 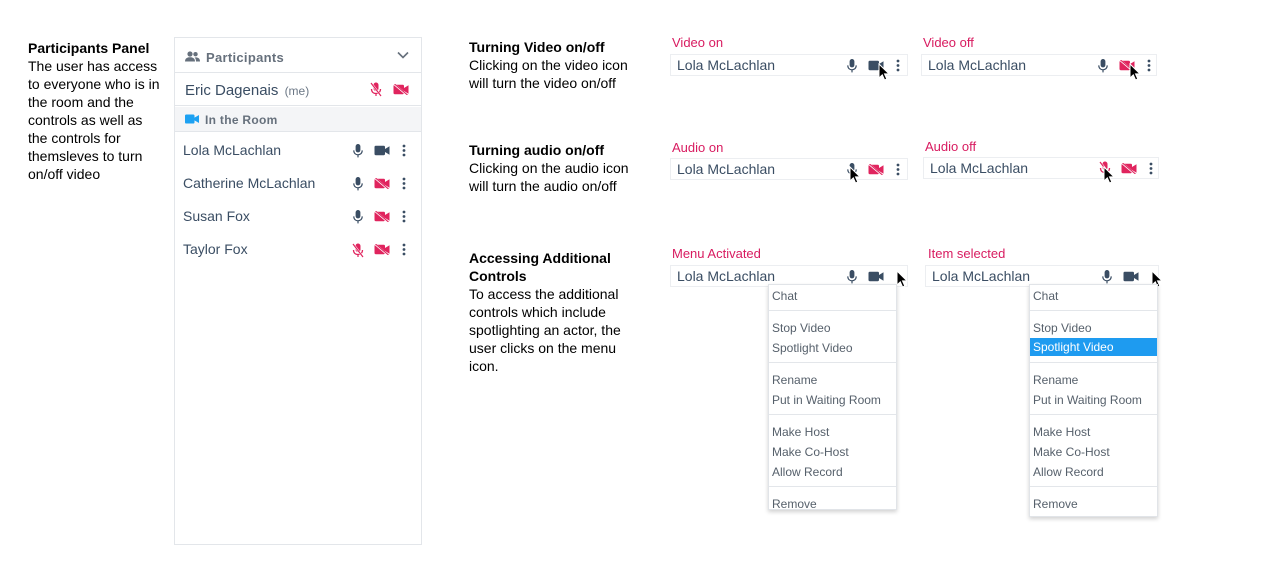 What do you see at coordinates (698, 42) in the screenshot?
I see `video-on-label: Video on` at bounding box center [698, 42].